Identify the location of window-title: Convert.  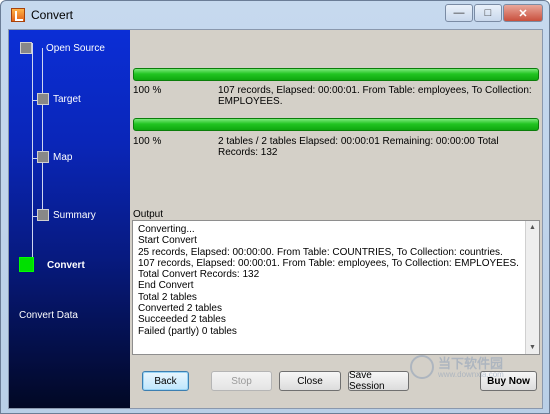
(52, 15).